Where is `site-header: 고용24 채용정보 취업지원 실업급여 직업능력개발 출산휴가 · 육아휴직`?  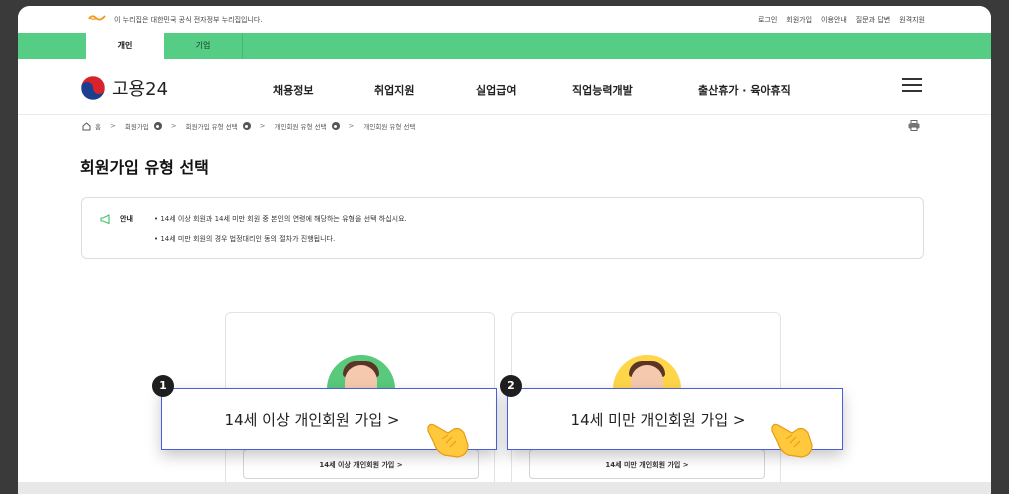 site-header: 고용24 채용정보 취업지원 실업급여 직업능력개발 출산휴가 · 육아휴직 is located at coordinates (504, 87).